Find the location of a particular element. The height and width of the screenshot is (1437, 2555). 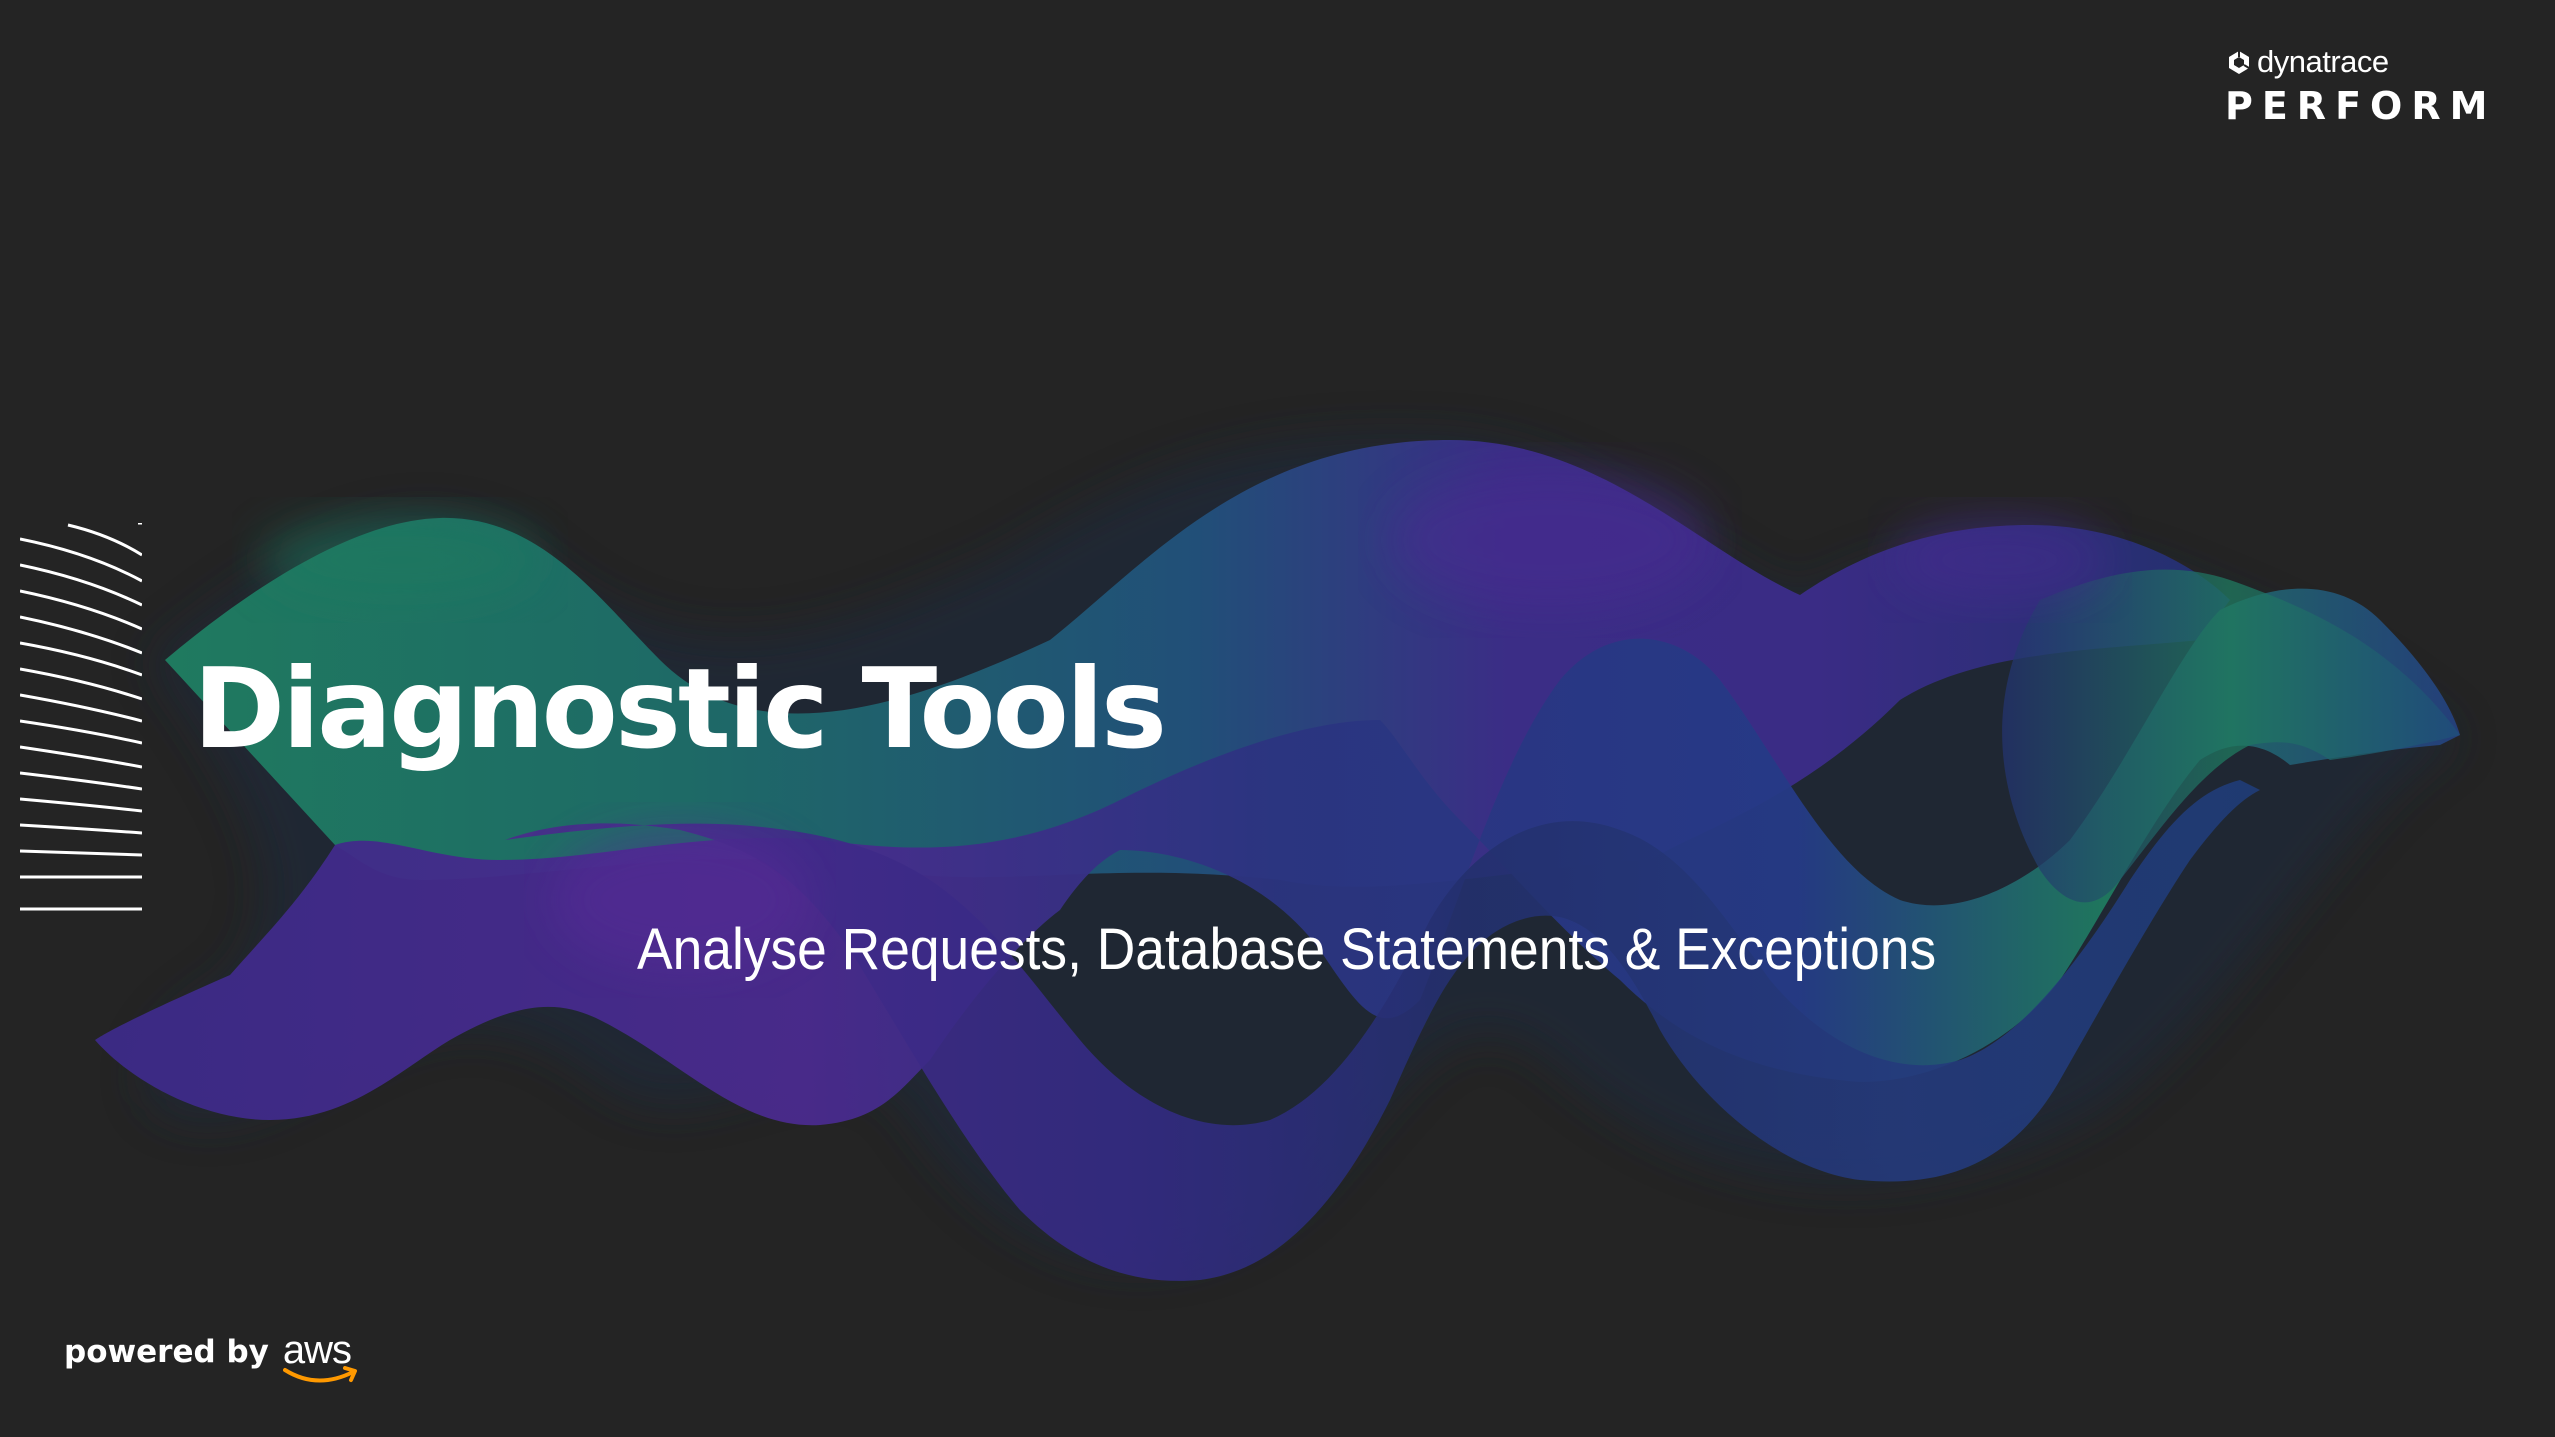

event-name: PERFORM is located at coordinates (2361, 106).